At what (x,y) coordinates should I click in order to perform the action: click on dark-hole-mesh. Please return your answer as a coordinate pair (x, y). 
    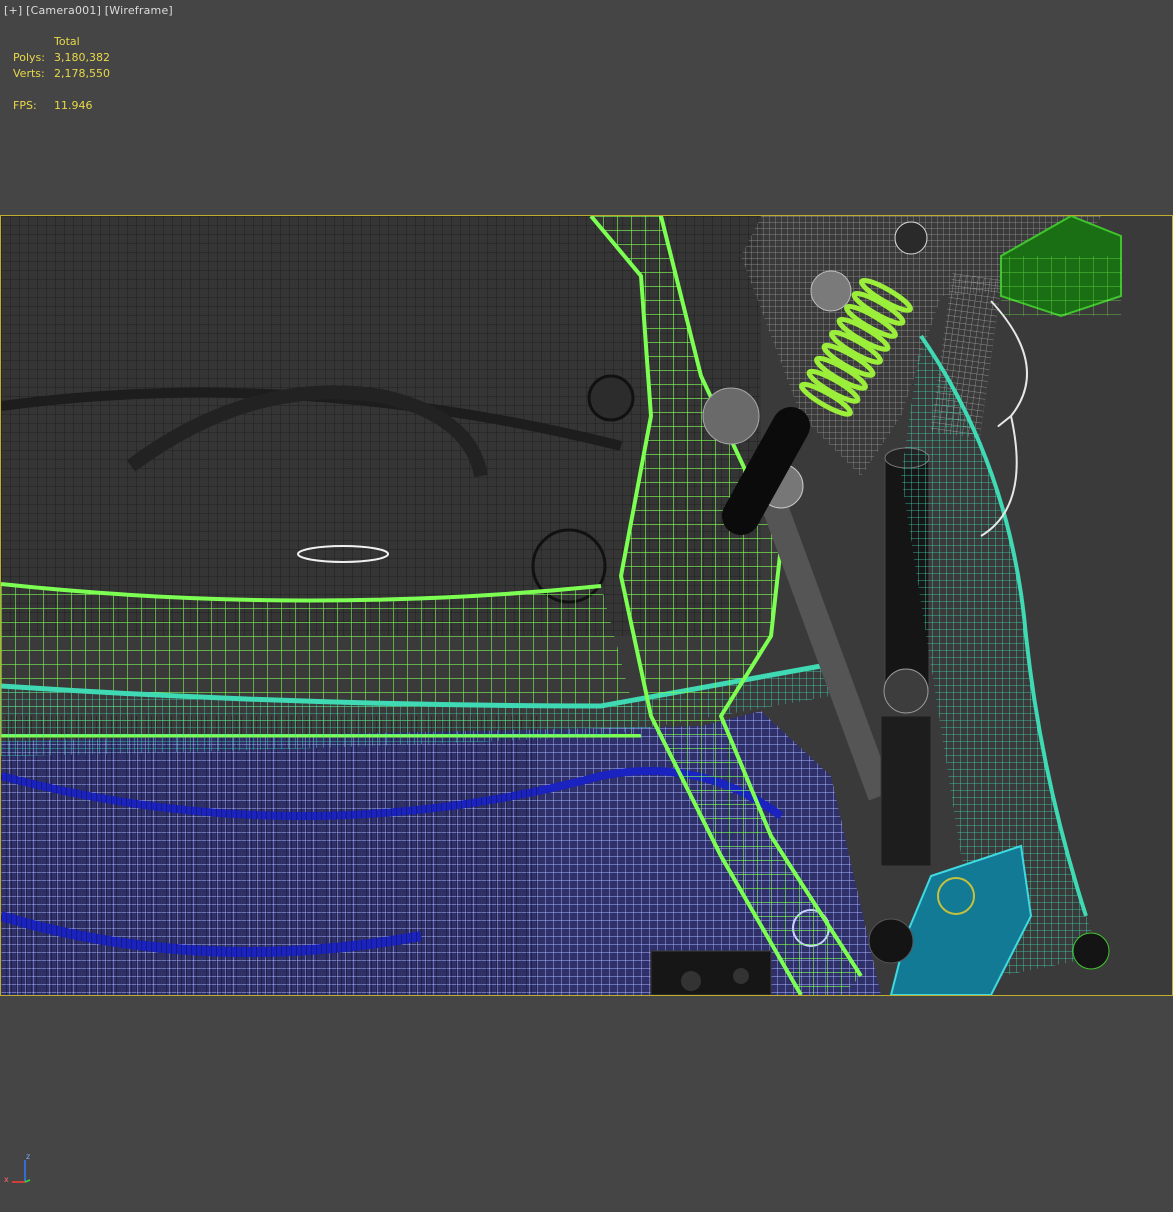
    Looking at the image, I should click on (611, 398).